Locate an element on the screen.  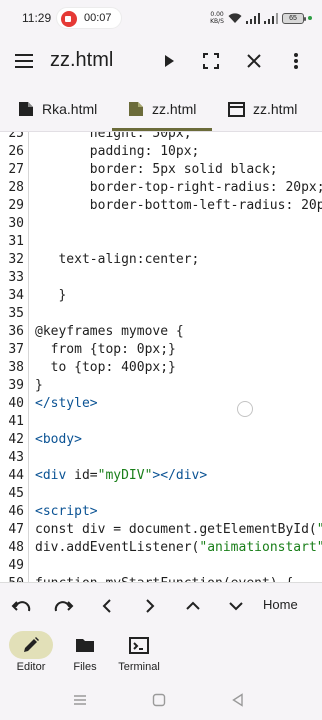
nav-terminal: Terminal is located at coordinates (143, 654).